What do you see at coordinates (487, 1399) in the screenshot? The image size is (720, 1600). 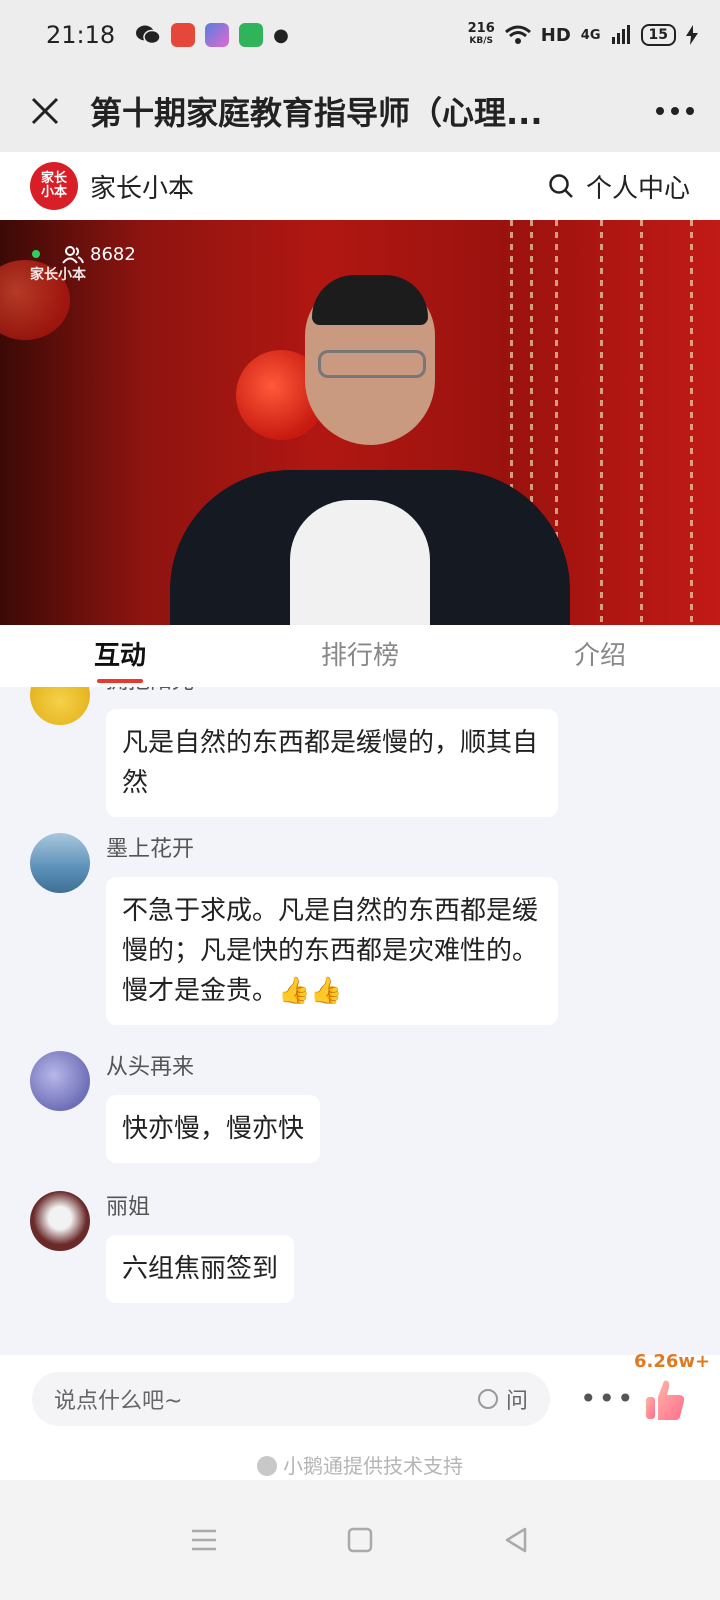 I see `radio-circle-icon` at bounding box center [487, 1399].